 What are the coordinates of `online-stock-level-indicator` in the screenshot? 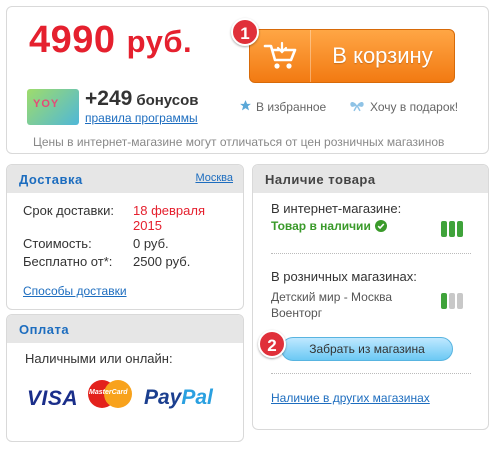 It's located at (452, 229).